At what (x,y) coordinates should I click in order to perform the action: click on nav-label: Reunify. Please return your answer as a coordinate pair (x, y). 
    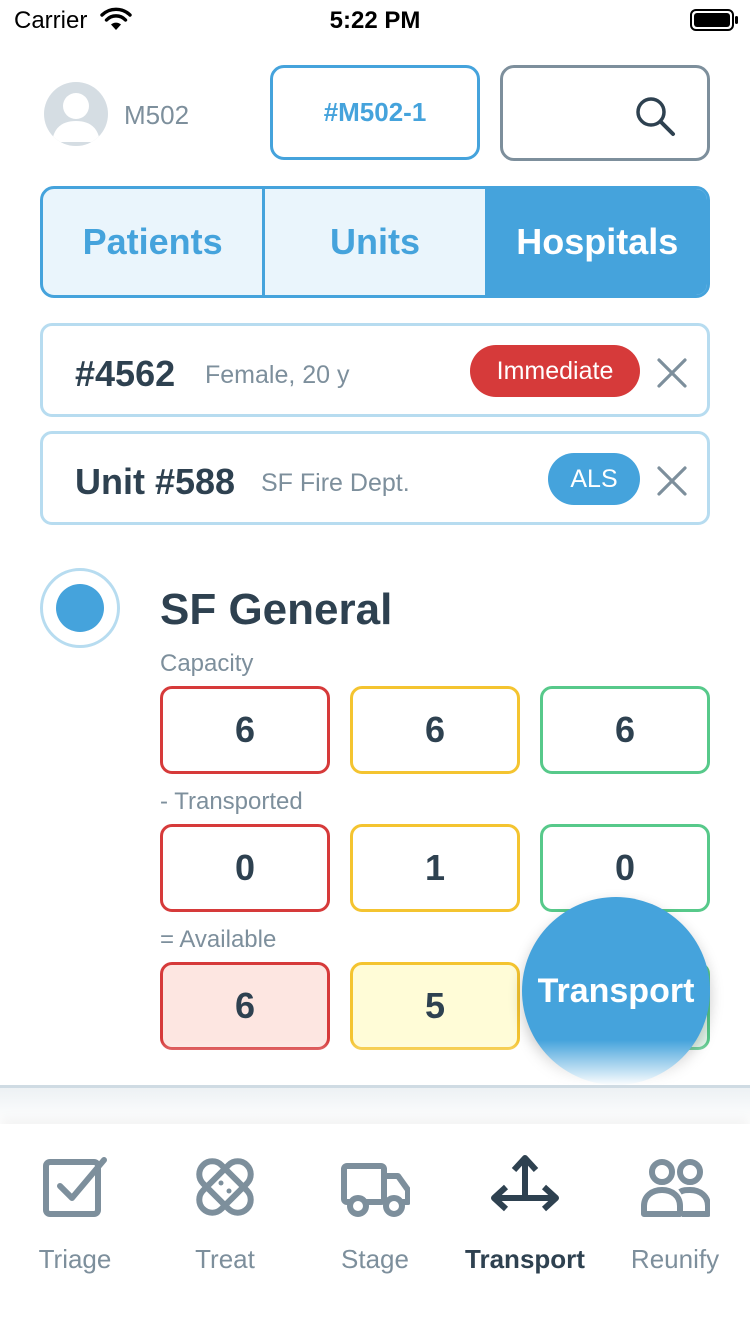
    Looking at the image, I should click on (675, 1259).